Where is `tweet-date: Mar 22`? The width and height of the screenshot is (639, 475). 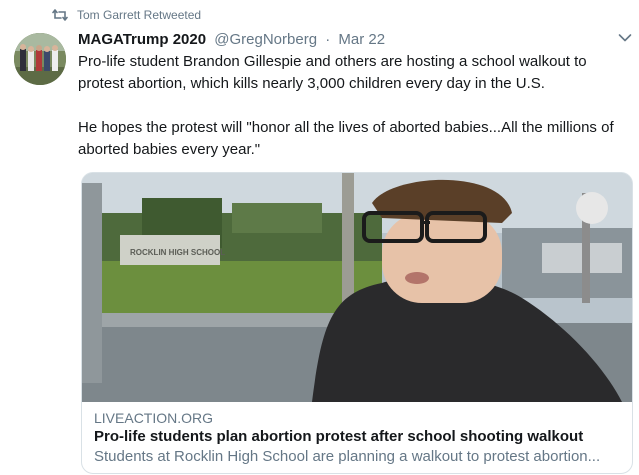
tweet-date: Mar 22 is located at coordinates (361, 39).